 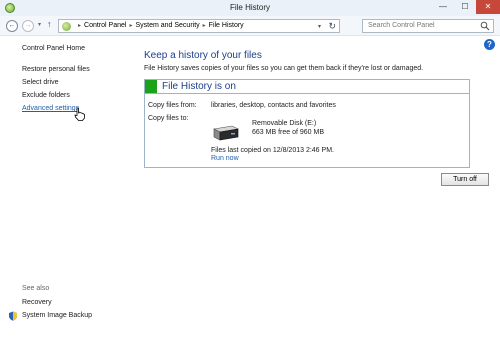 I want to click on address-dropdown-icon: ▾, so click(x=319, y=26).